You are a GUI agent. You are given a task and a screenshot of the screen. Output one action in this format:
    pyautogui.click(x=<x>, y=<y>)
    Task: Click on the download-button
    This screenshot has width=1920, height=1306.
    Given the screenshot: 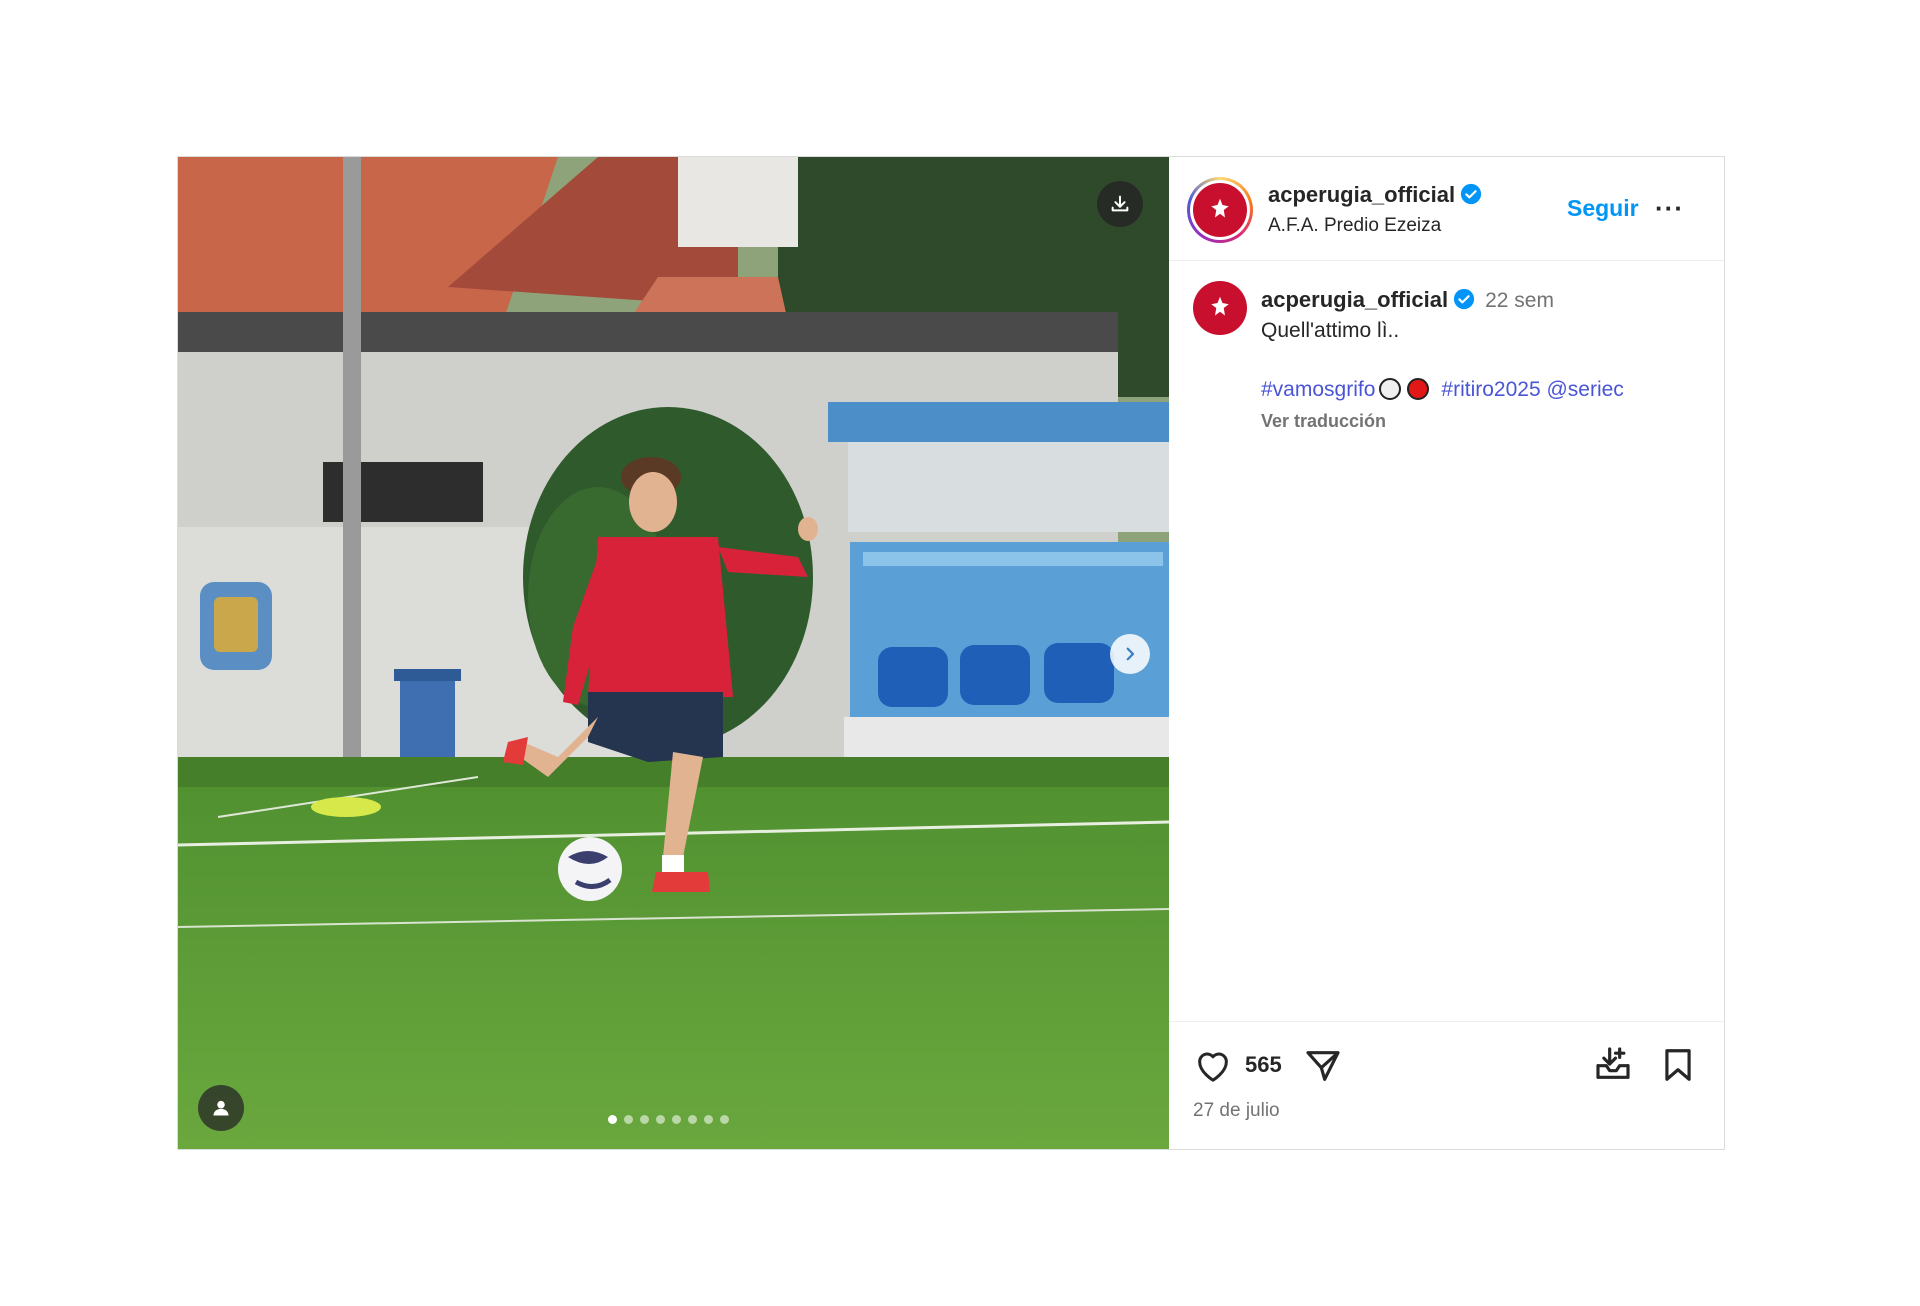 What is the action you would take?
    pyautogui.click(x=1120, y=204)
    